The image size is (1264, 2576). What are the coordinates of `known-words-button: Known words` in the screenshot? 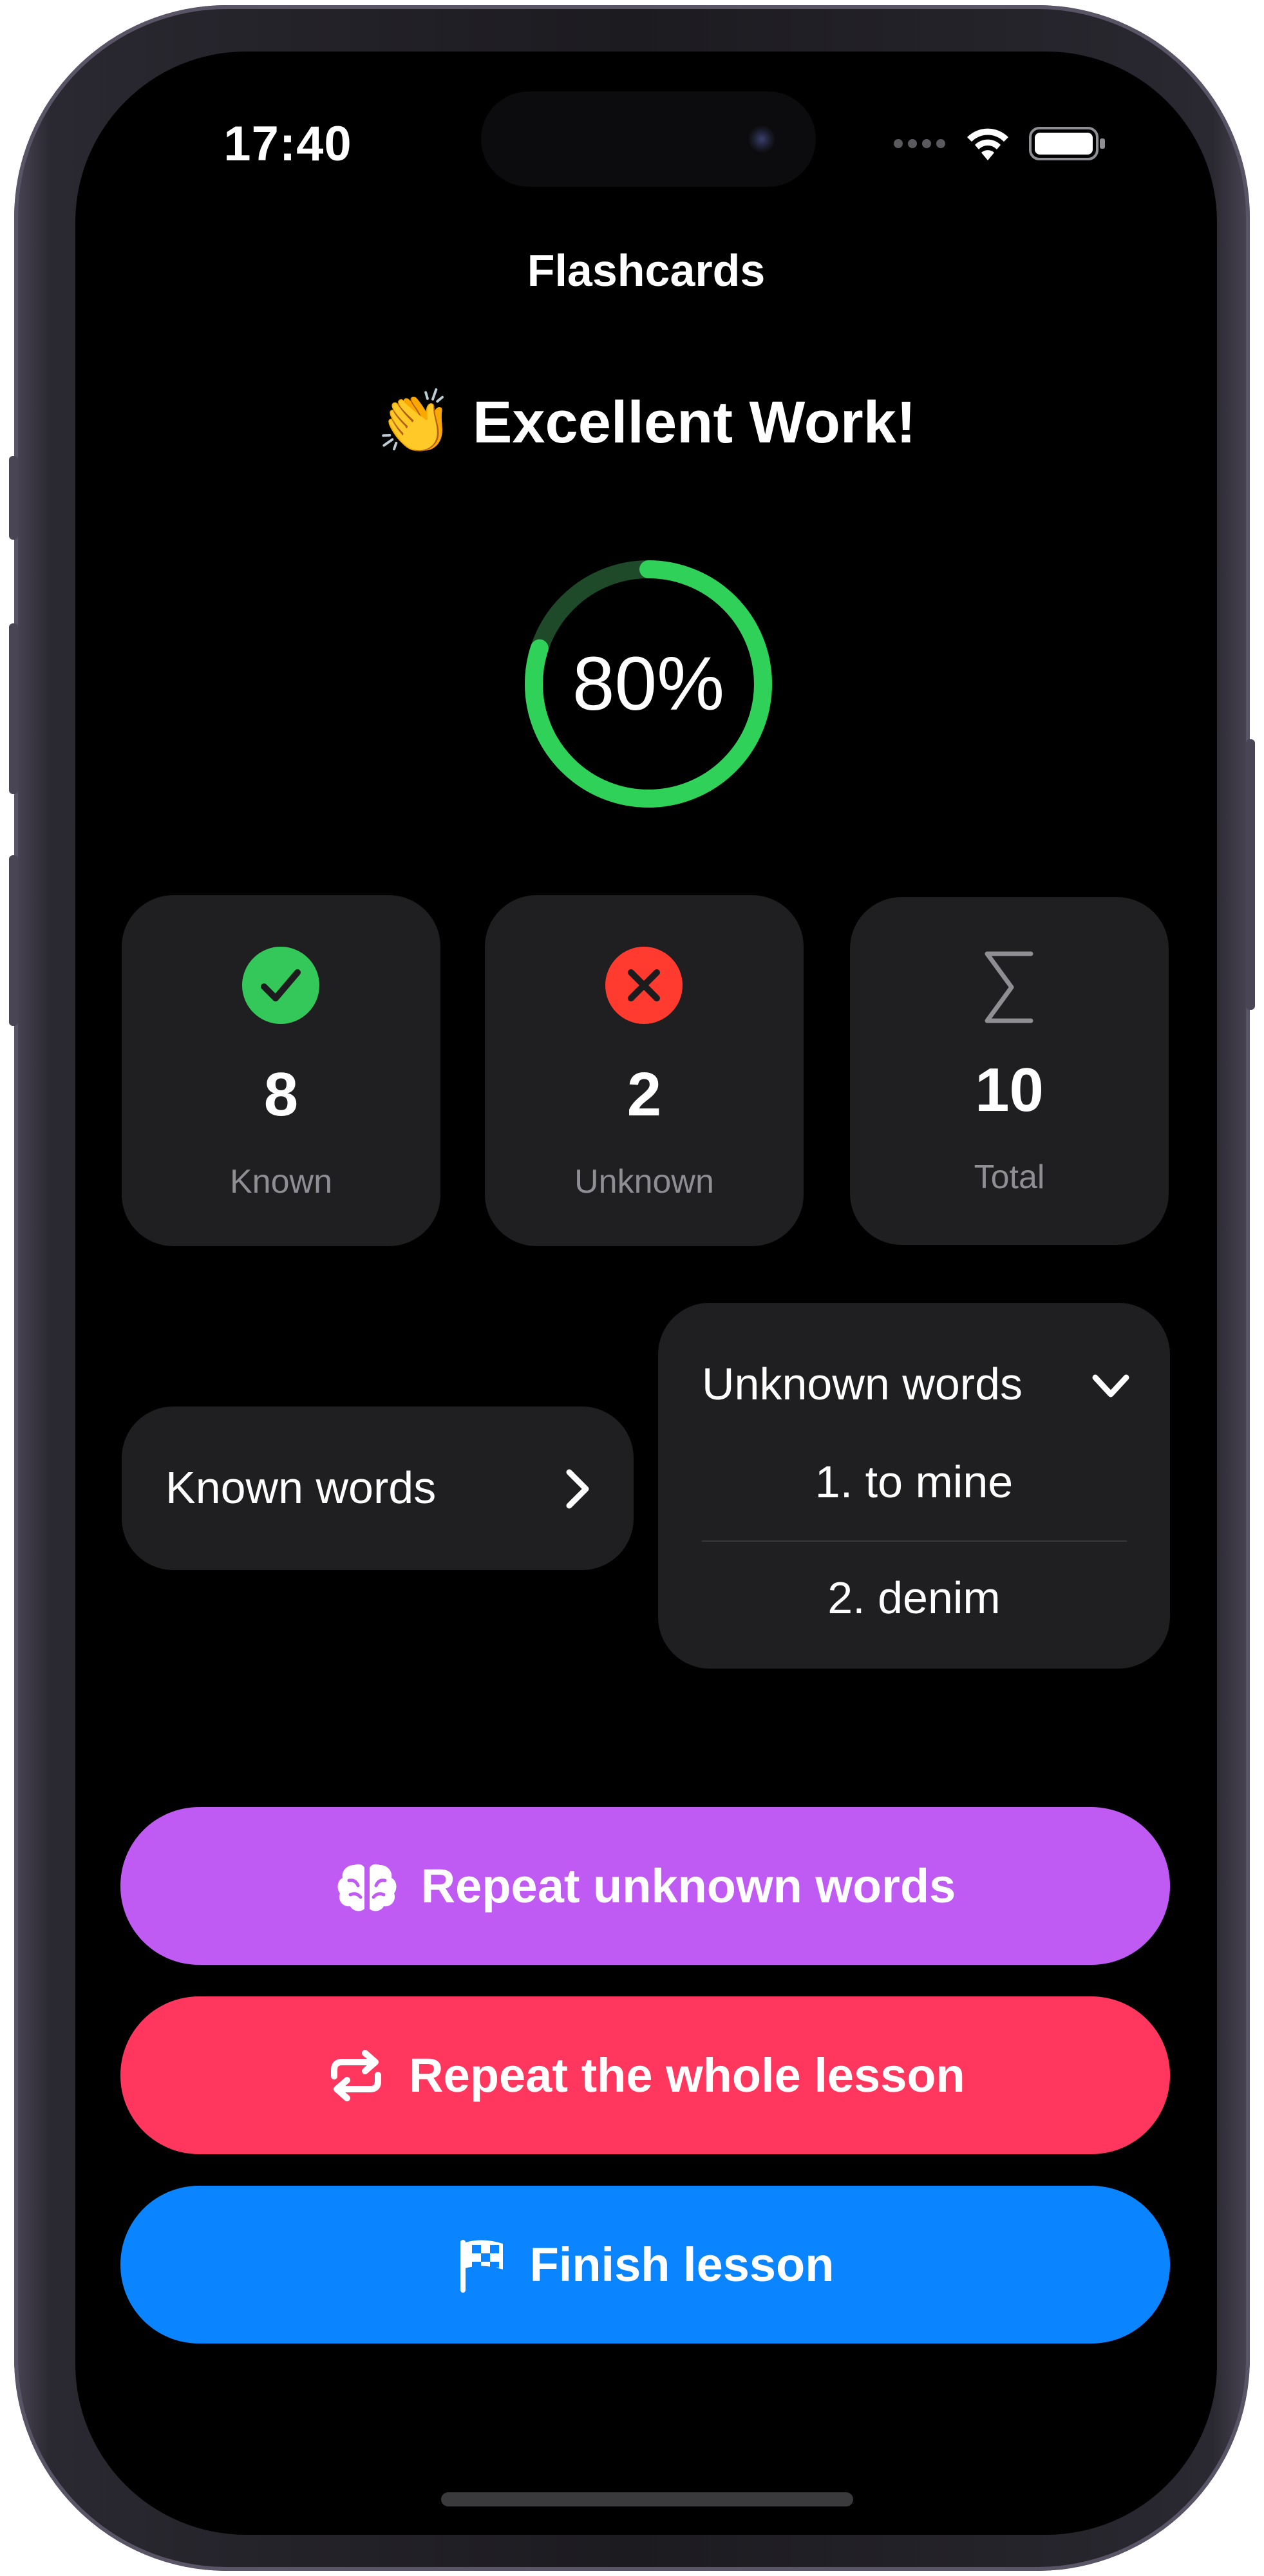 It's located at (378, 1488).